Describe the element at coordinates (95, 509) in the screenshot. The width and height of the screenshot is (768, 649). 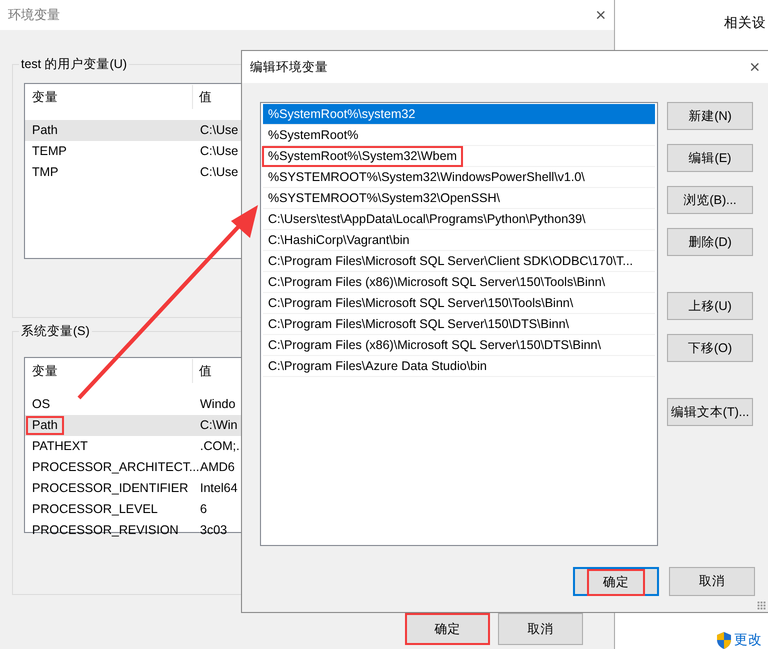
I see `variable-name: PROCESSOR_LEVEL` at that location.